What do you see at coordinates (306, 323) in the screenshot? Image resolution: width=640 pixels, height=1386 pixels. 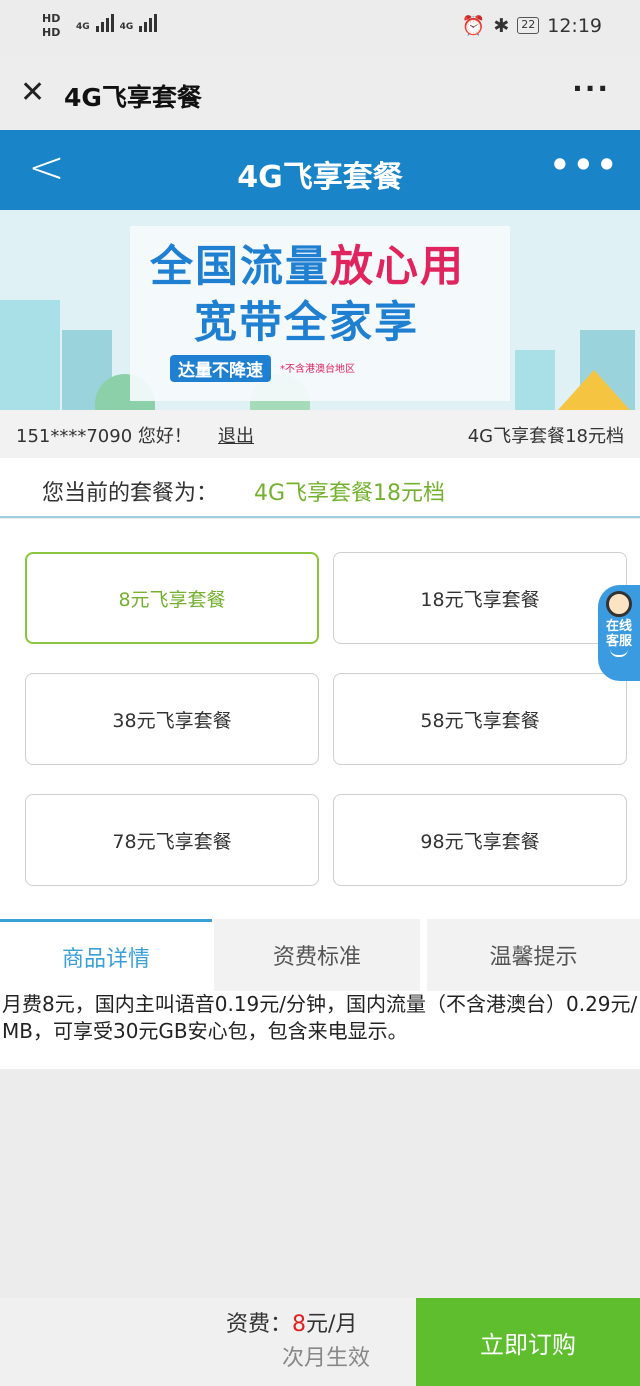 I see `banner-subheadline: 宽带全家享` at bounding box center [306, 323].